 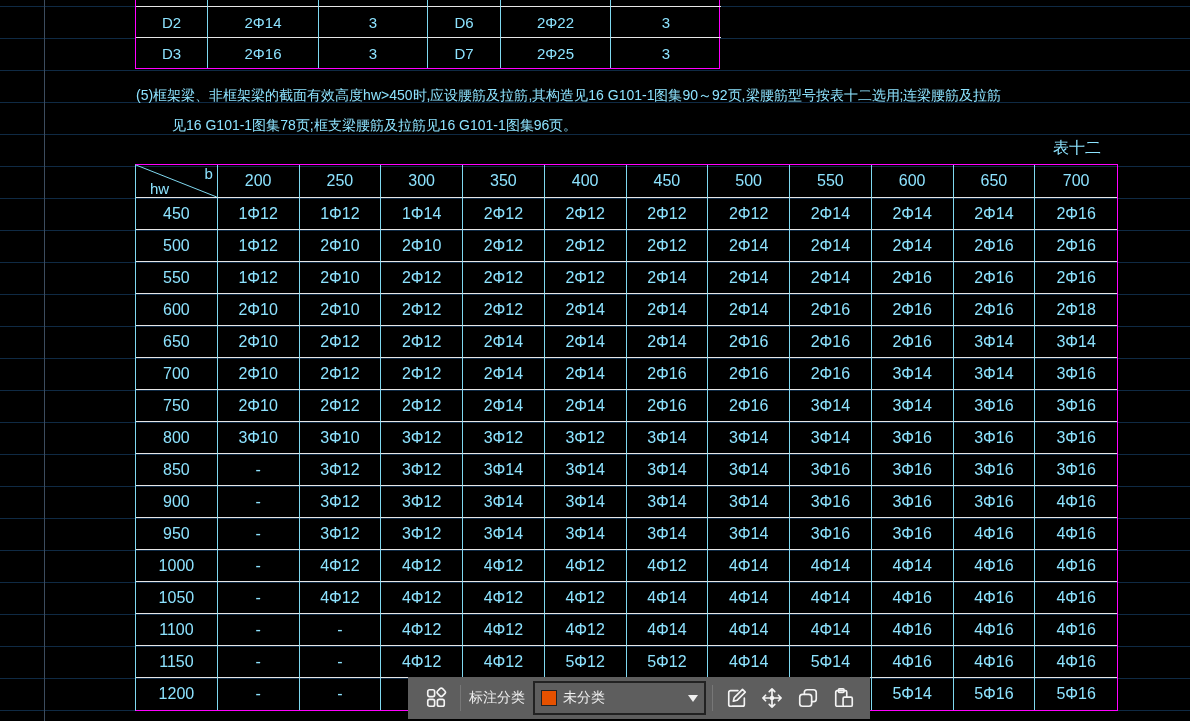 I want to click on column-header: 450, so click(x=667, y=181).